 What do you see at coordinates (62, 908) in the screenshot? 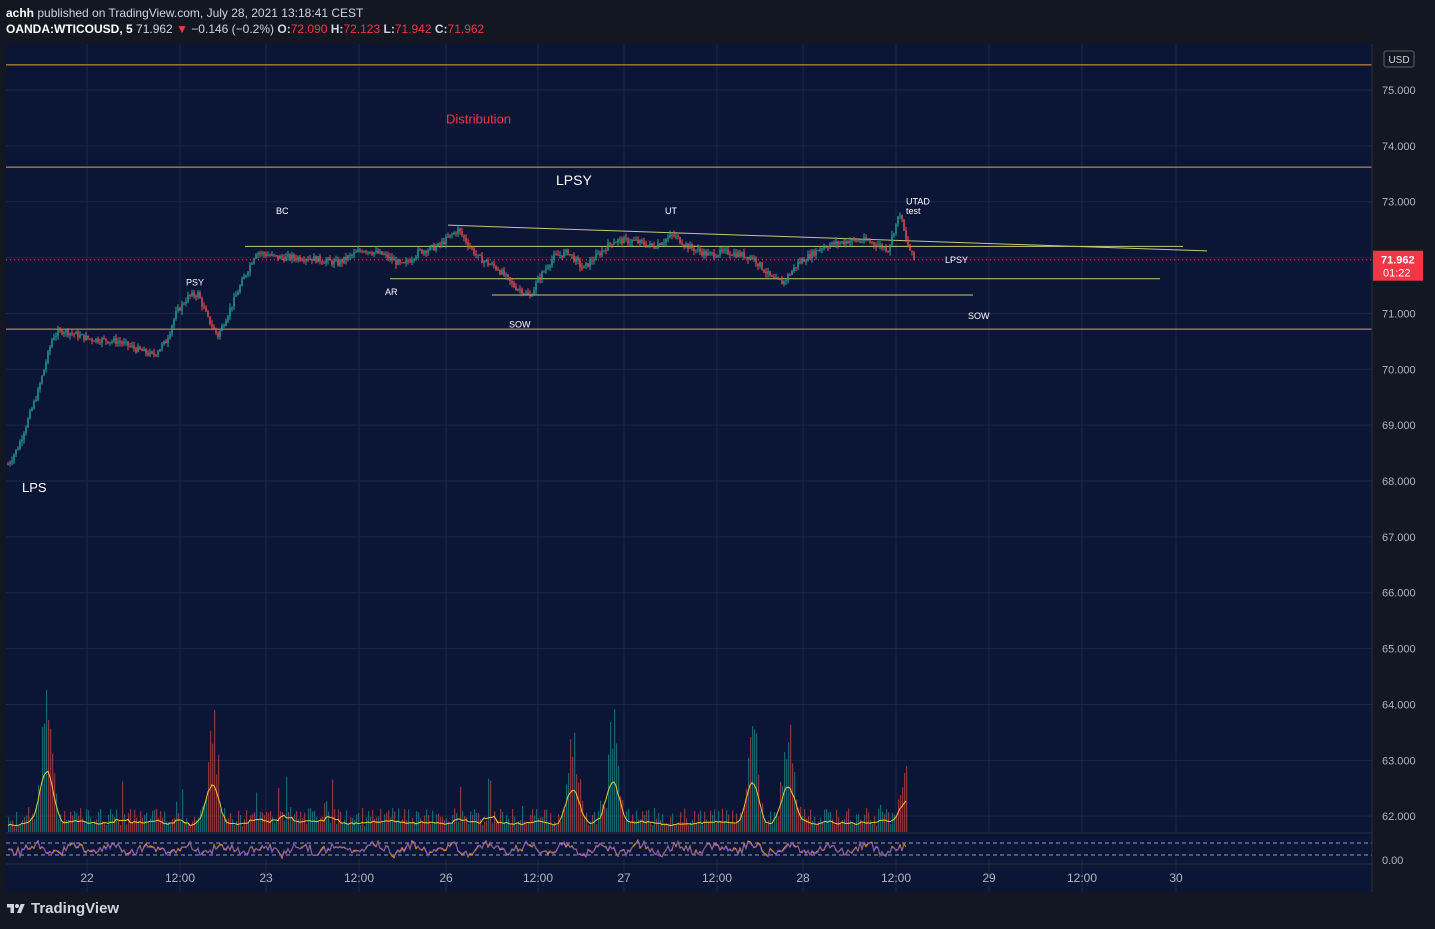
I see `tradingview-logo: TradingView` at bounding box center [62, 908].